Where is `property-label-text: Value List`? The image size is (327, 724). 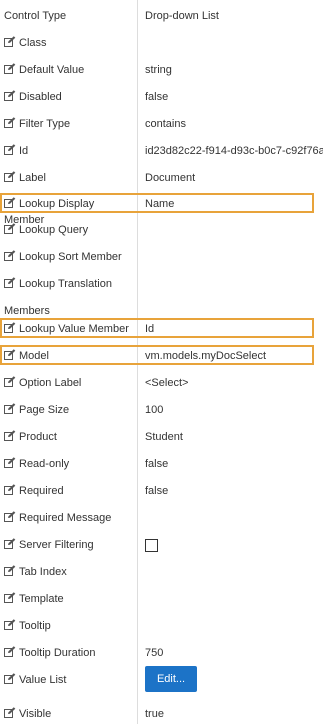 property-label-text: Value List is located at coordinates (43, 680).